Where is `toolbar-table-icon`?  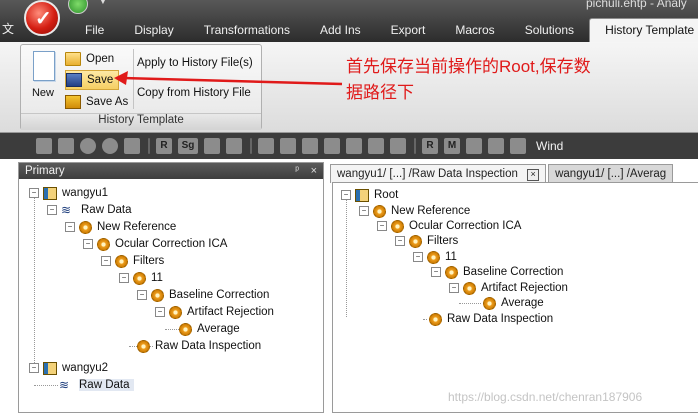
toolbar-table-icon is located at coordinates (398, 146).